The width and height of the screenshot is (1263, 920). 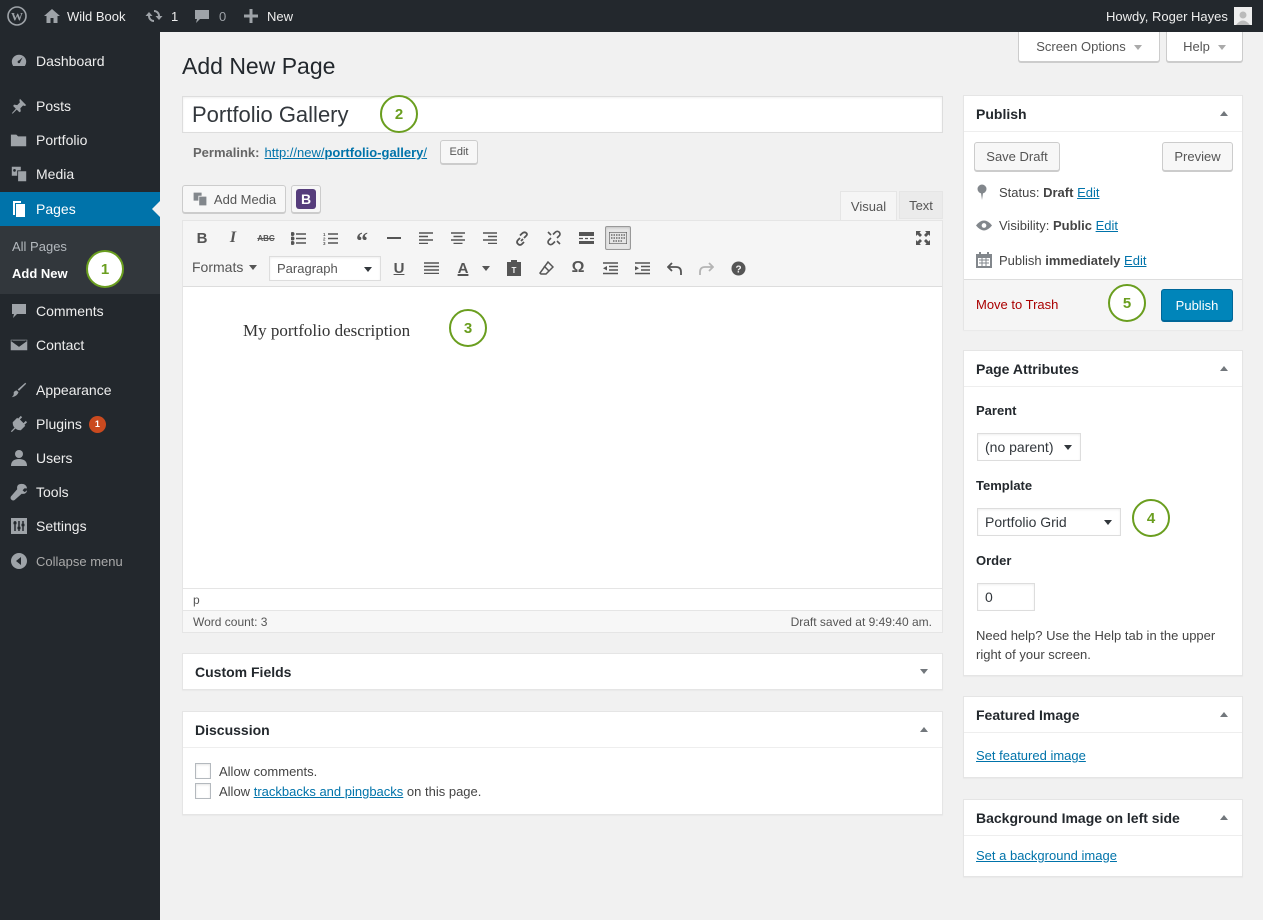 What do you see at coordinates (1204, 47) in the screenshot?
I see `help-button: Help` at bounding box center [1204, 47].